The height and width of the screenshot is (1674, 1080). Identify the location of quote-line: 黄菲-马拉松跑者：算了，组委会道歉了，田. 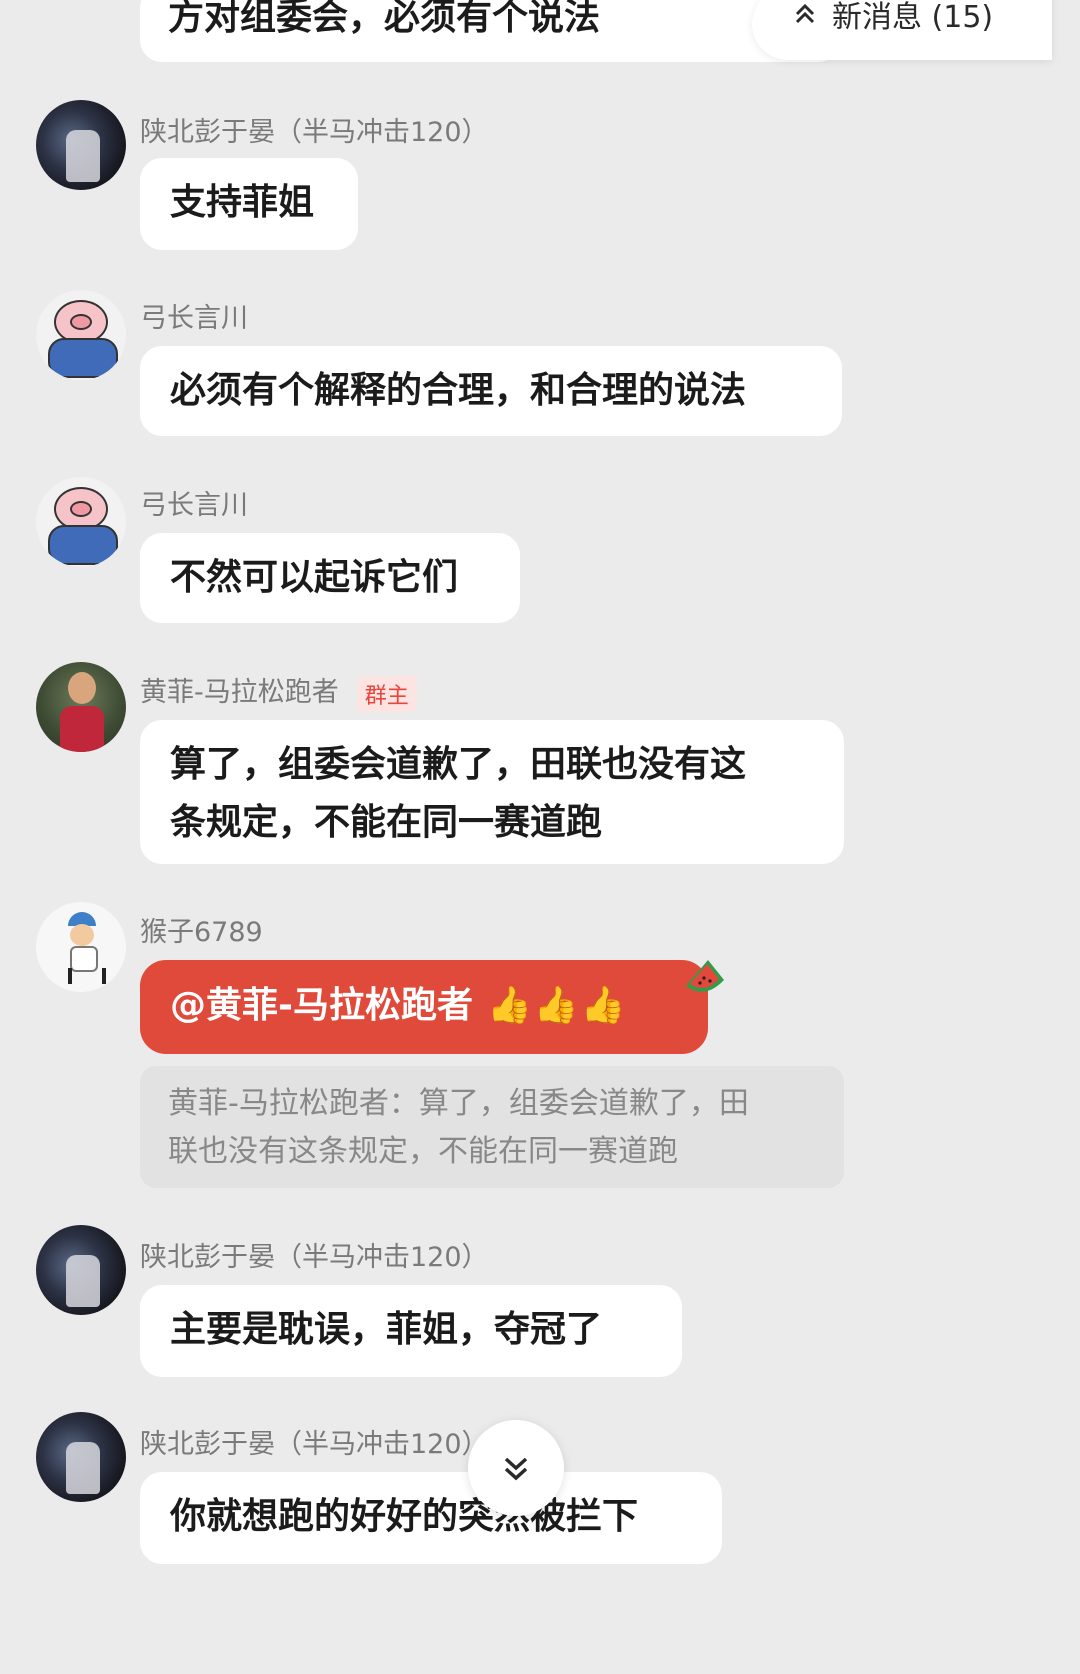
(458, 1103).